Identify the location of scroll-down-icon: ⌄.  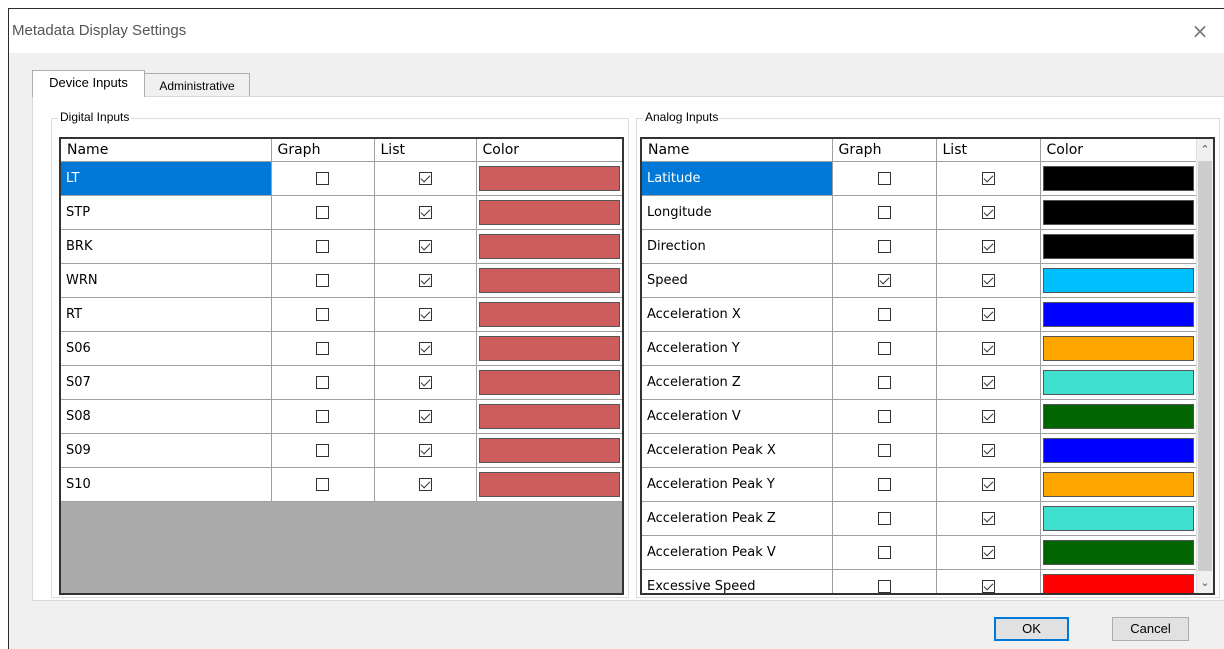
(1205, 582).